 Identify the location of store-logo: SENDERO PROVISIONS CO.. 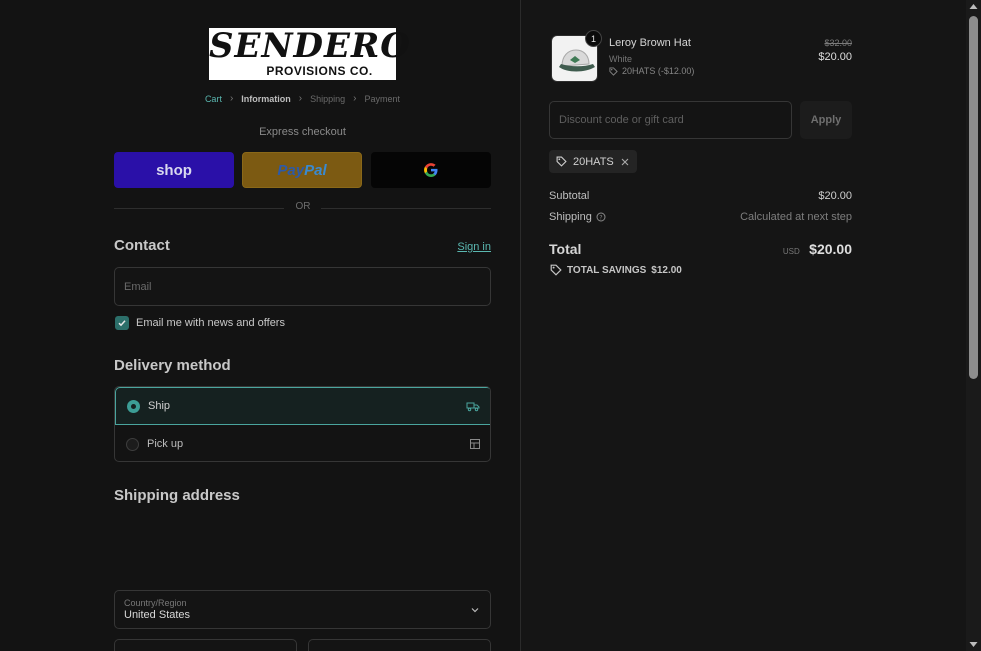
(310, 53).